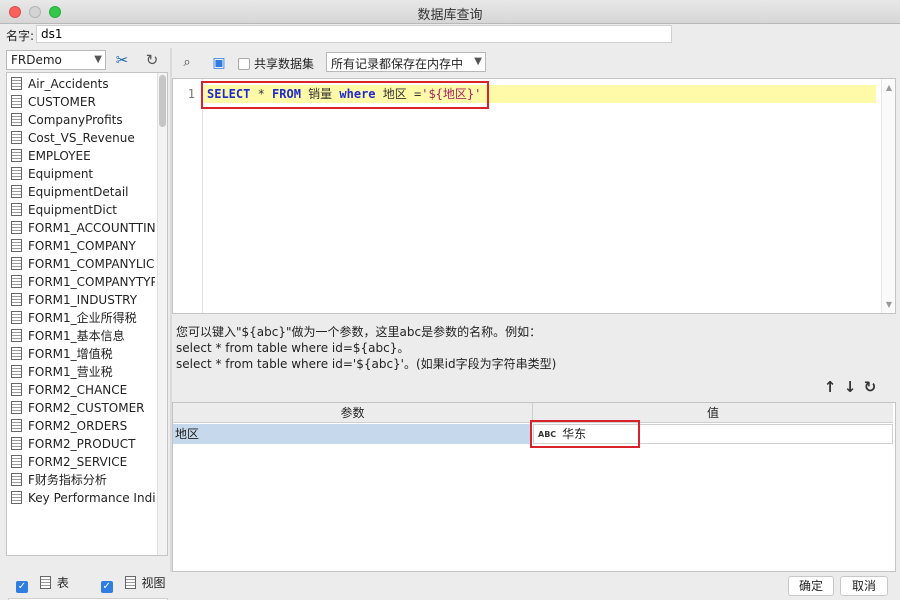  Describe the element at coordinates (188, 196) in the screenshot. I see `line-gutter: 1` at that location.